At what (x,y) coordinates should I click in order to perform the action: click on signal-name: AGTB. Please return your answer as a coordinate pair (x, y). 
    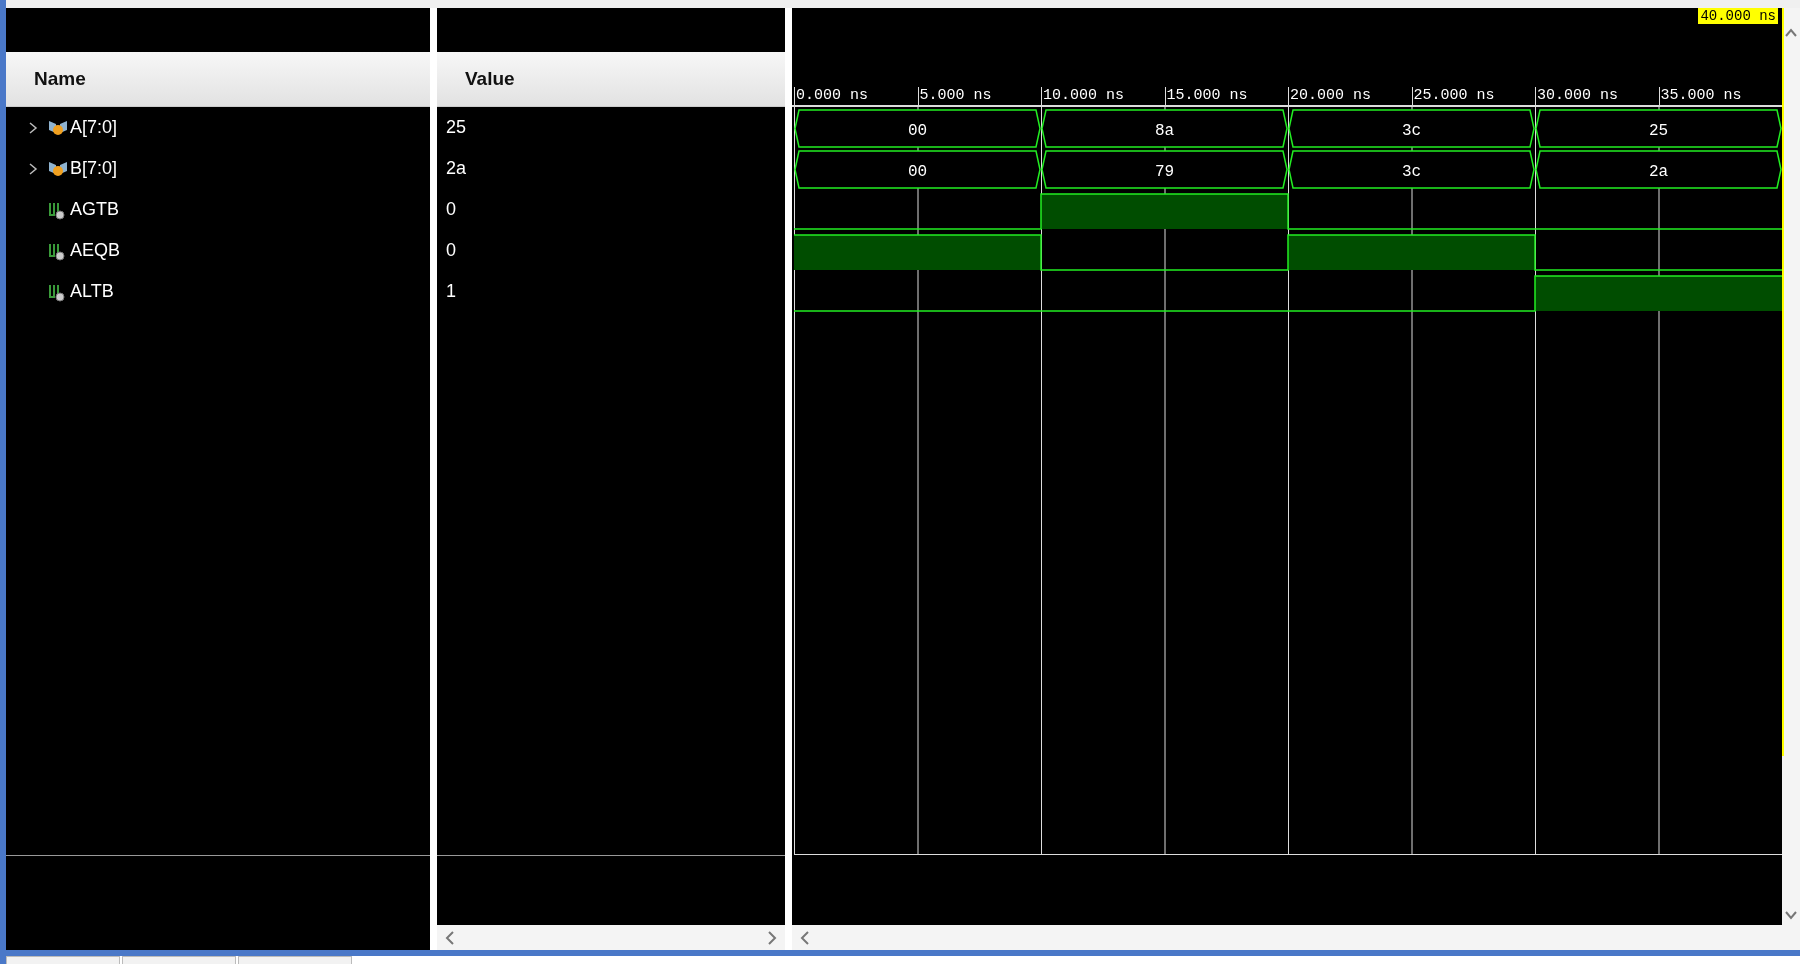
    Looking at the image, I should click on (94, 209).